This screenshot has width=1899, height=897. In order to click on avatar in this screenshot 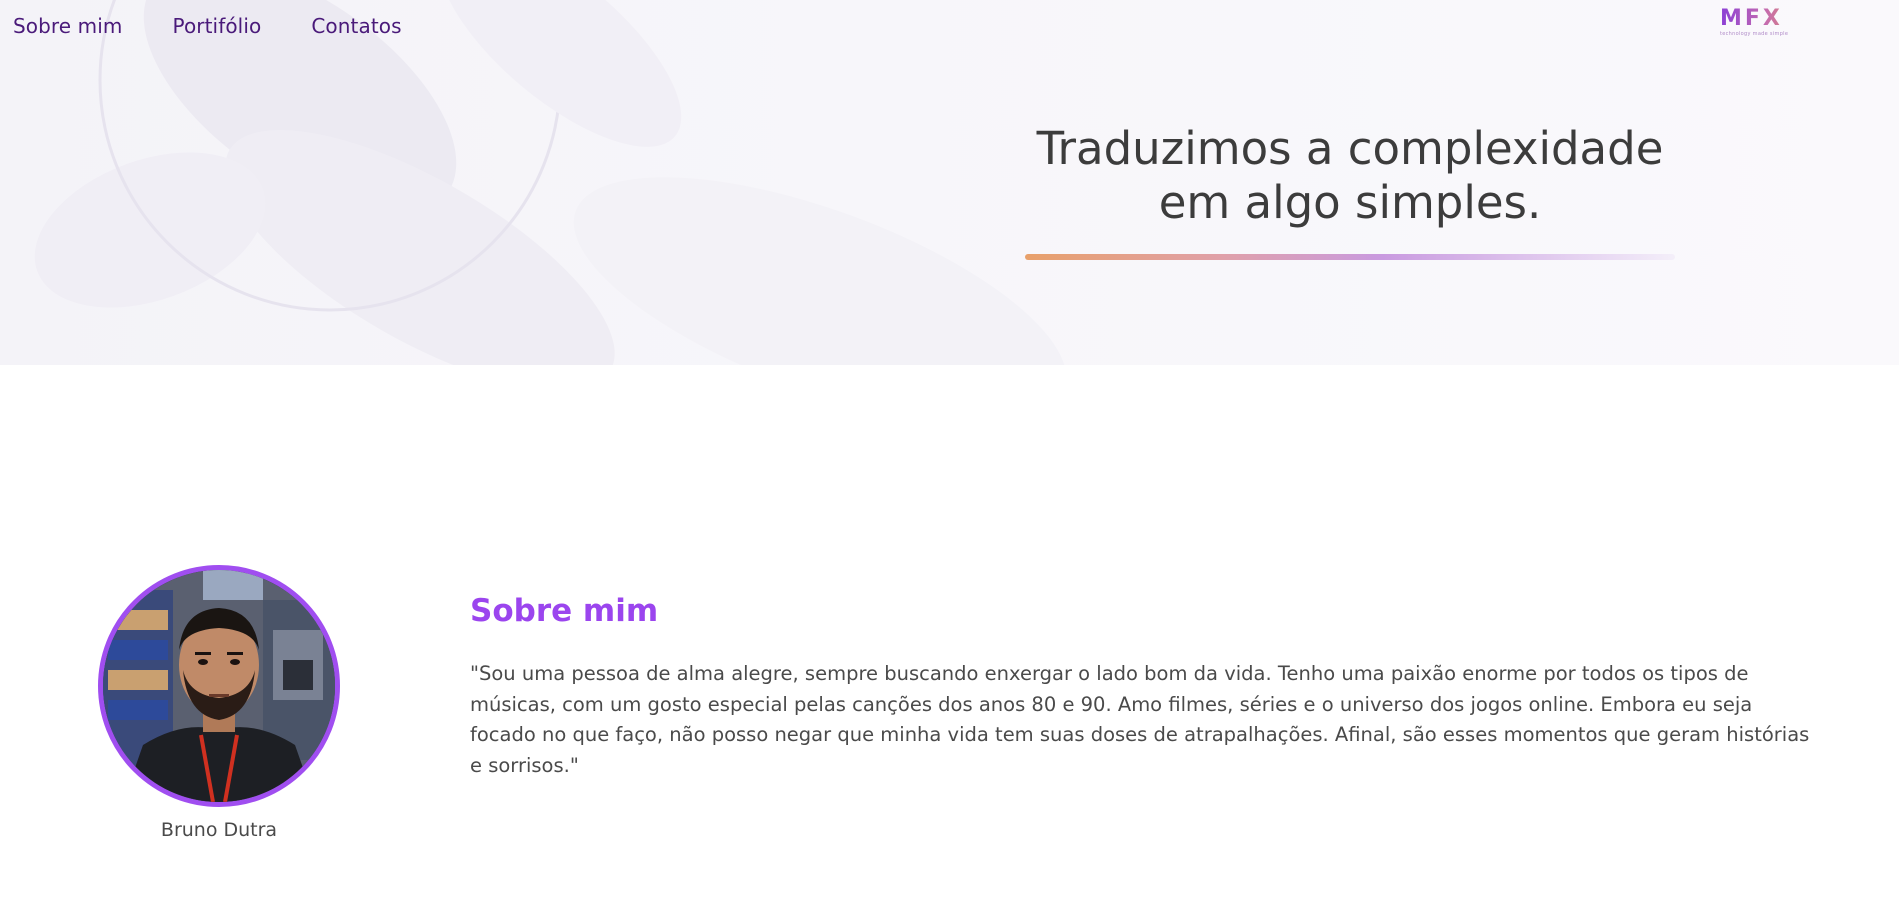, I will do `click(219, 686)`.